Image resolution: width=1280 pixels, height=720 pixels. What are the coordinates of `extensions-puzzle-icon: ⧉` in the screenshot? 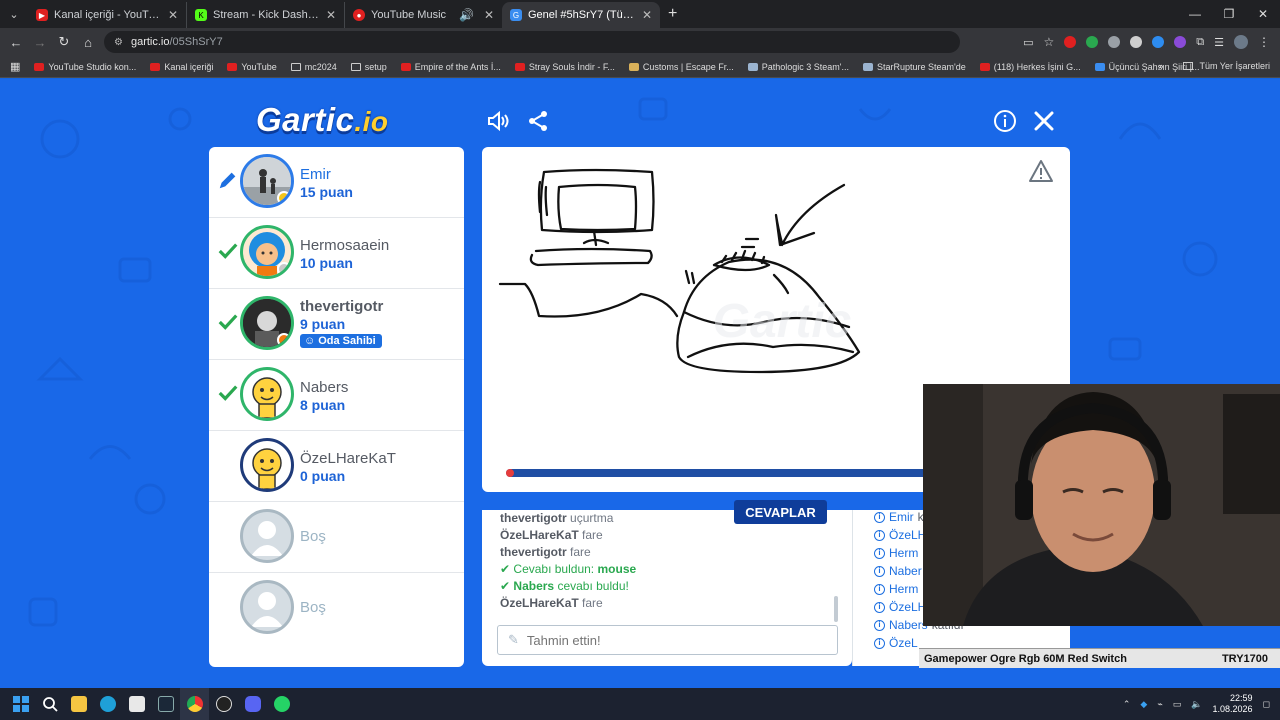 It's located at (1200, 42).